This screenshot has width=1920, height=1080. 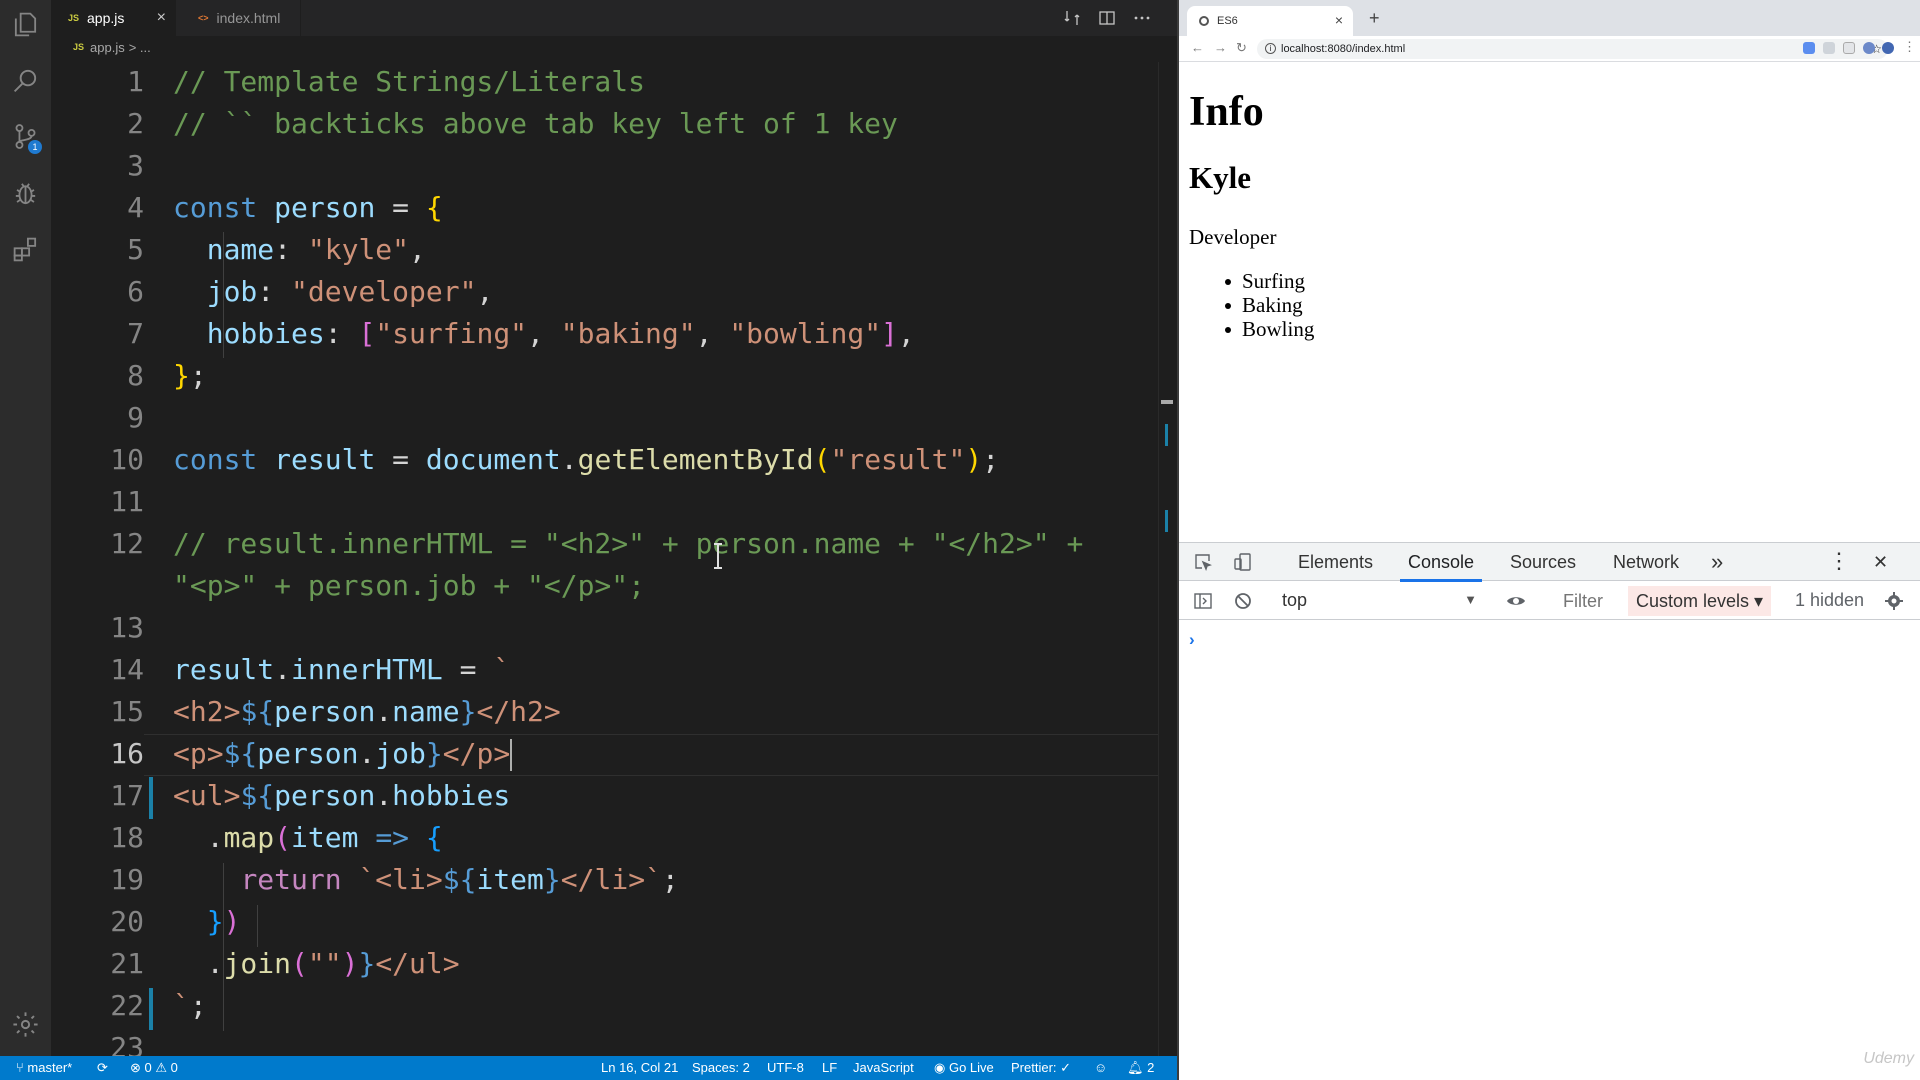 I want to click on inspect-element-icon, so click(x=1203, y=562).